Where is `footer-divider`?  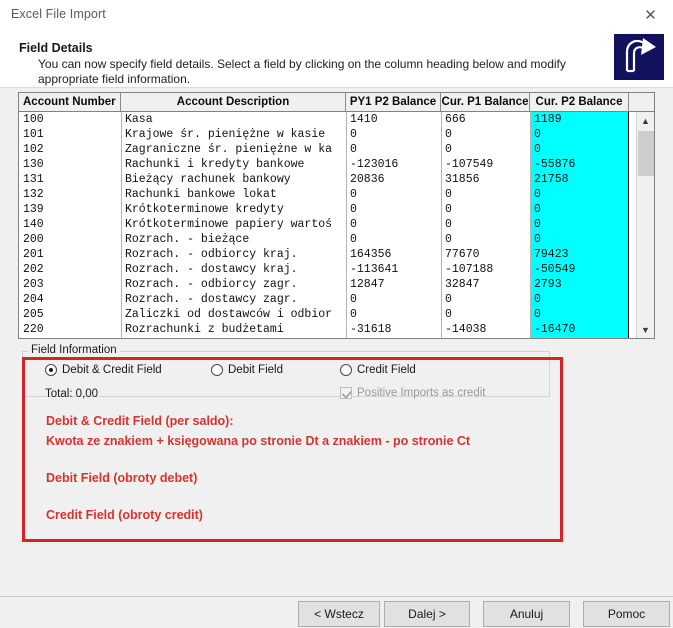 footer-divider is located at coordinates (336, 596).